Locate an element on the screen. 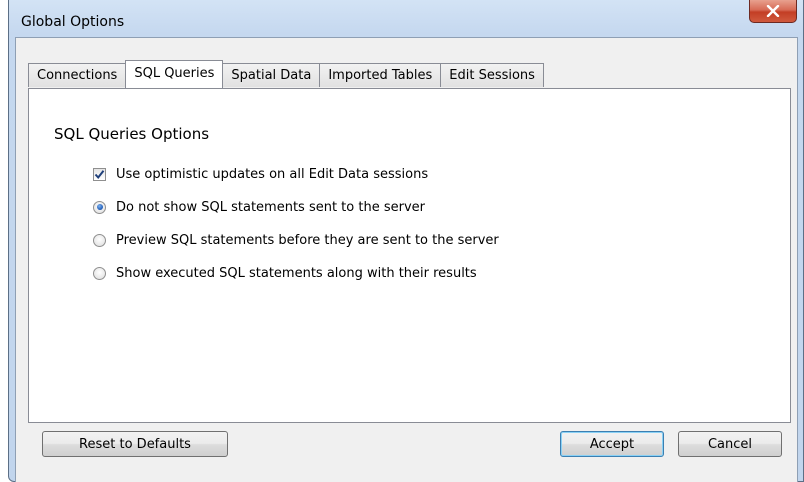 The width and height of the screenshot is (804, 482). tab-edit-sessions: Edit Sessions is located at coordinates (492, 75).